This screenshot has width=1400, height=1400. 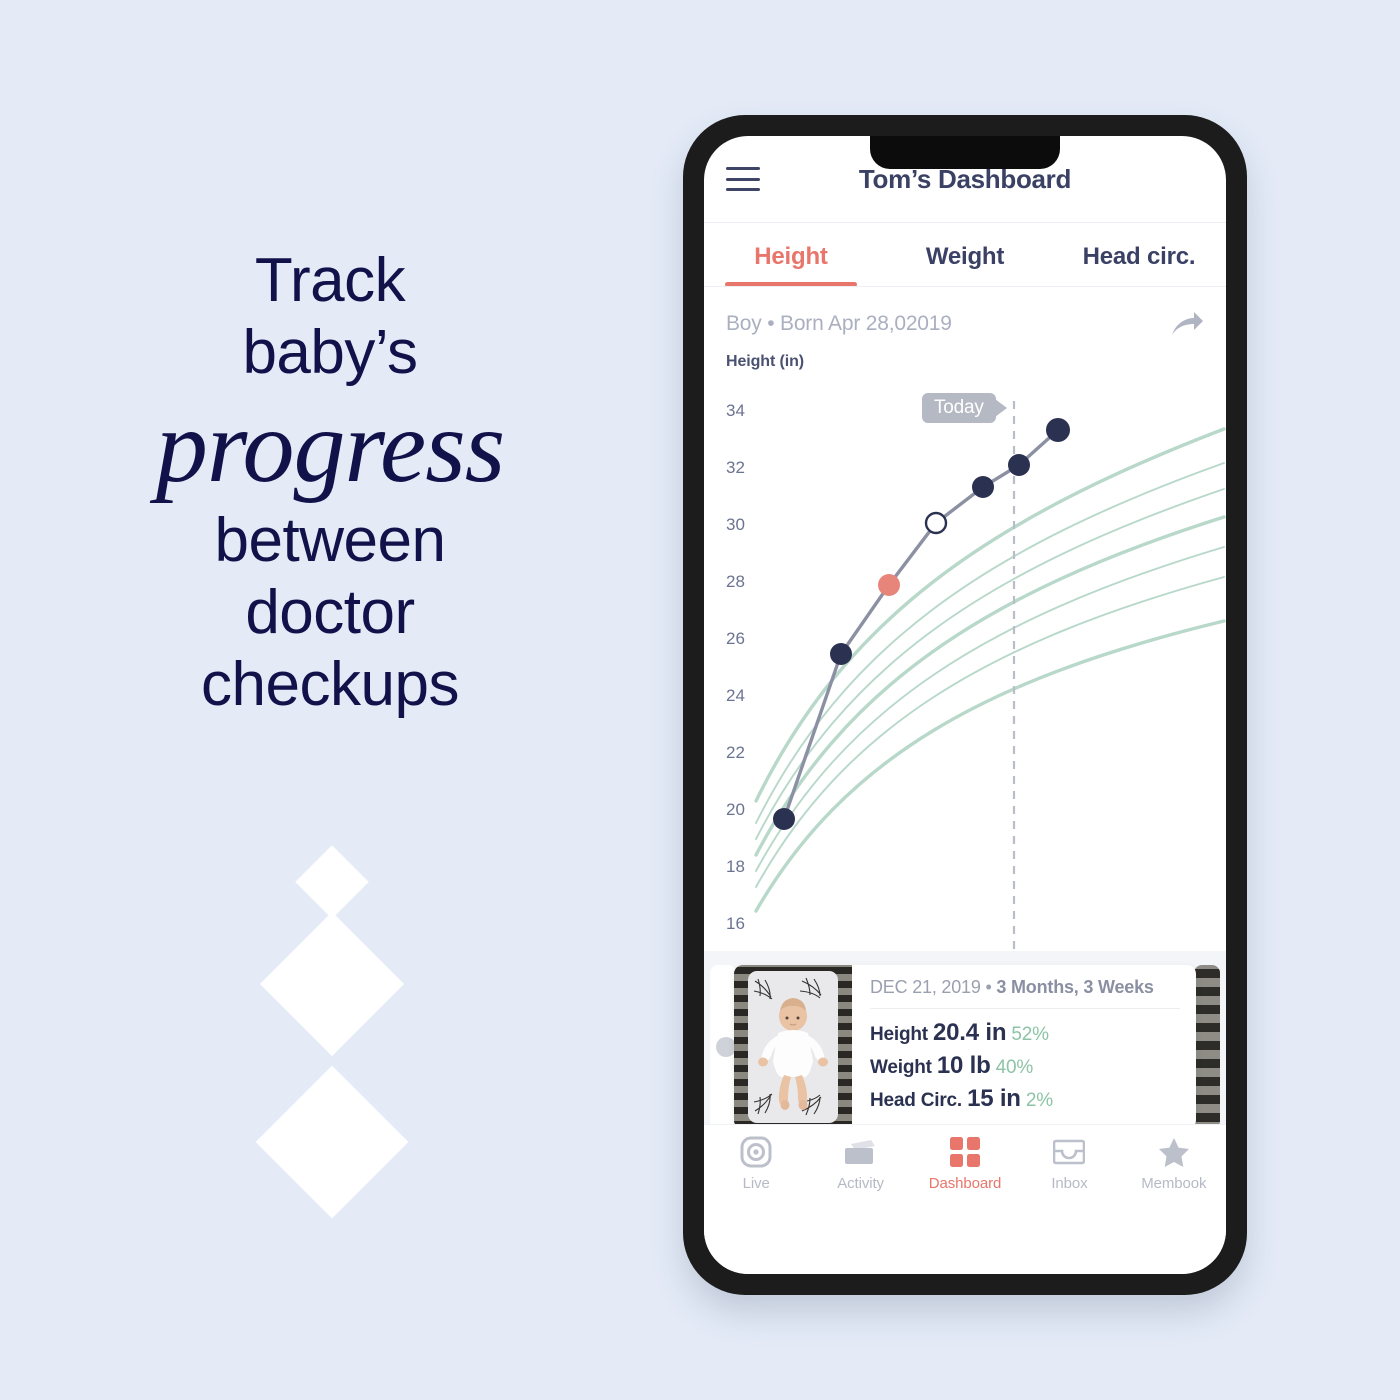 What do you see at coordinates (994, 1098) in the screenshot?
I see `stat-head-circ-value: 15 in` at bounding box center [994, 1098].